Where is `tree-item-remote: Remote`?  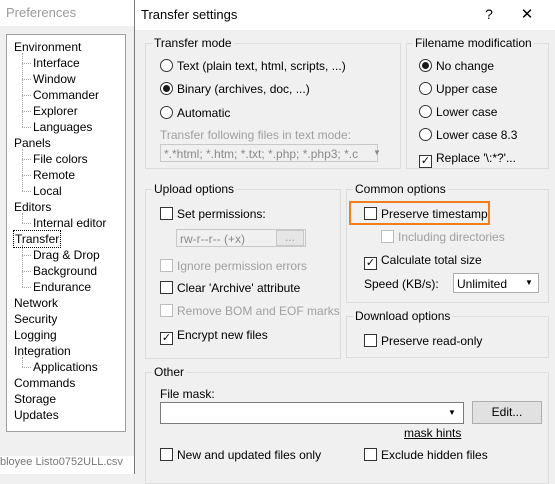
tree-item-remote: Remote is located at coordinates (54, 175).